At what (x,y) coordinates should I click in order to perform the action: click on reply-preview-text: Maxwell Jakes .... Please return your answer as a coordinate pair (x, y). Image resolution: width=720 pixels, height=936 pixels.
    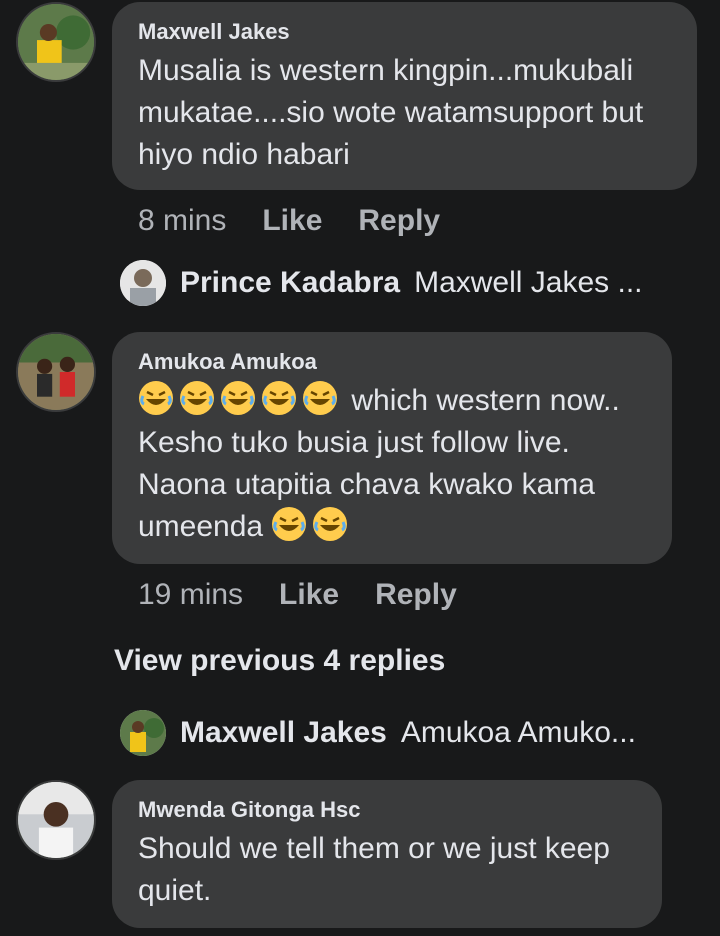
    Looking at the image, I should click on (528, 282).